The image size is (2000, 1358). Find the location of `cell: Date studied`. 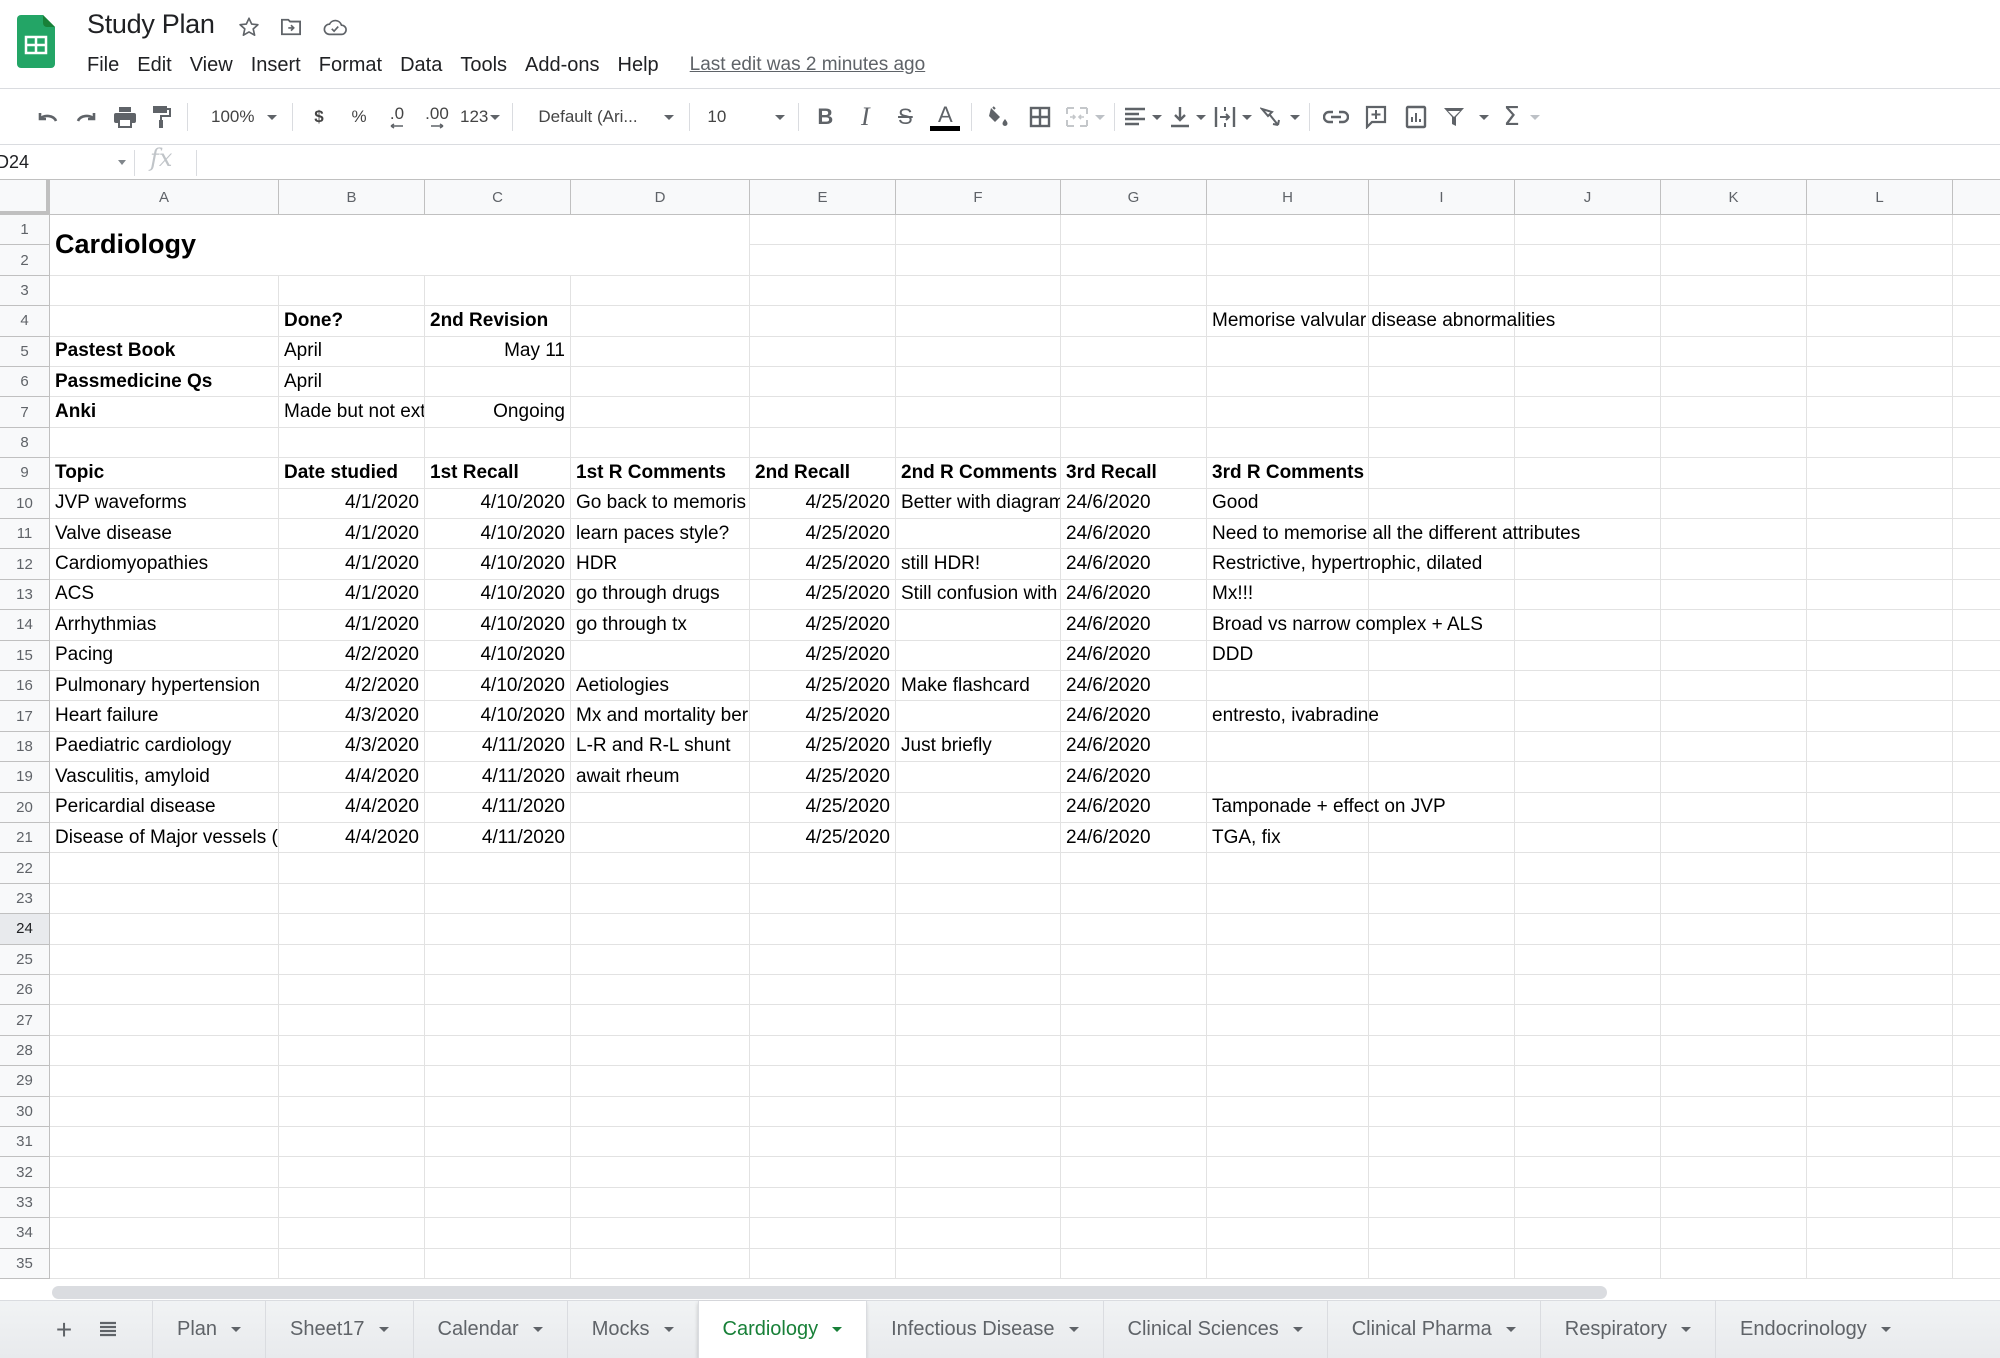

cell: Date studied is located at coordinates (352, 473).